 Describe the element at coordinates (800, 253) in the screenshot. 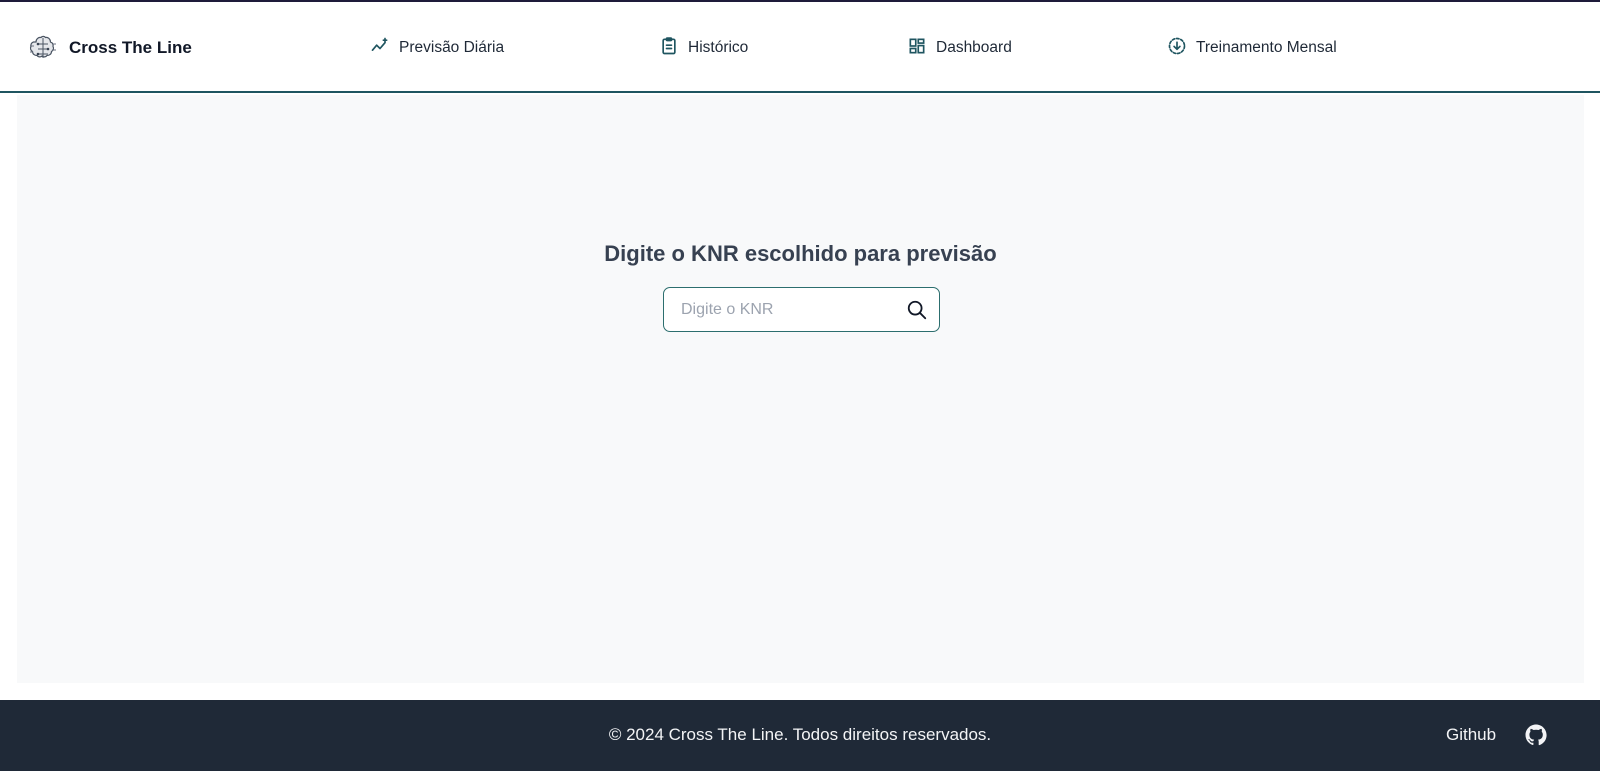

I see `page-title: Digite o KNR escolhido para previsão` at that location.